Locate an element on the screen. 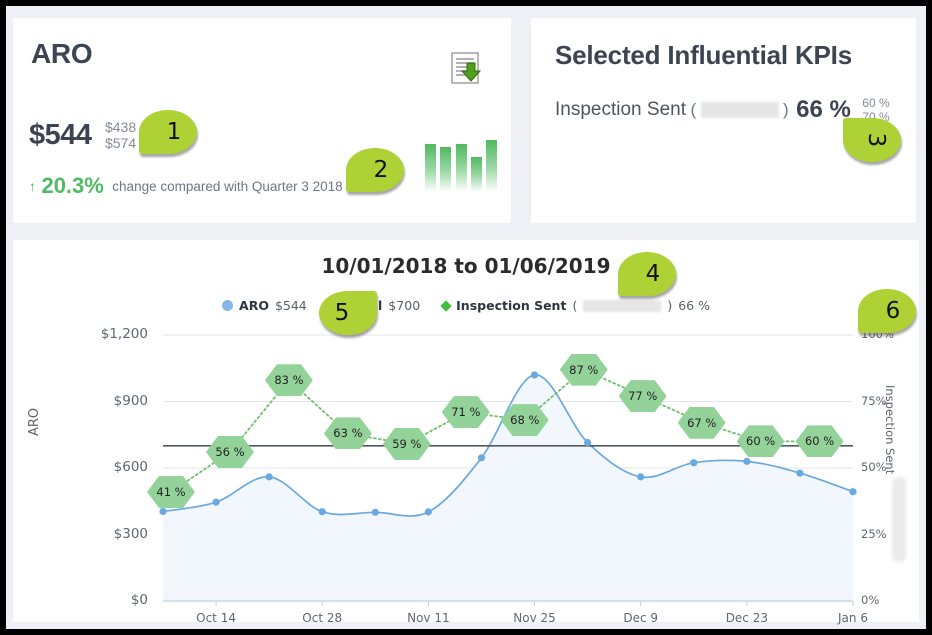  data-label-text: 59 % is located at coordinates (407, 444).